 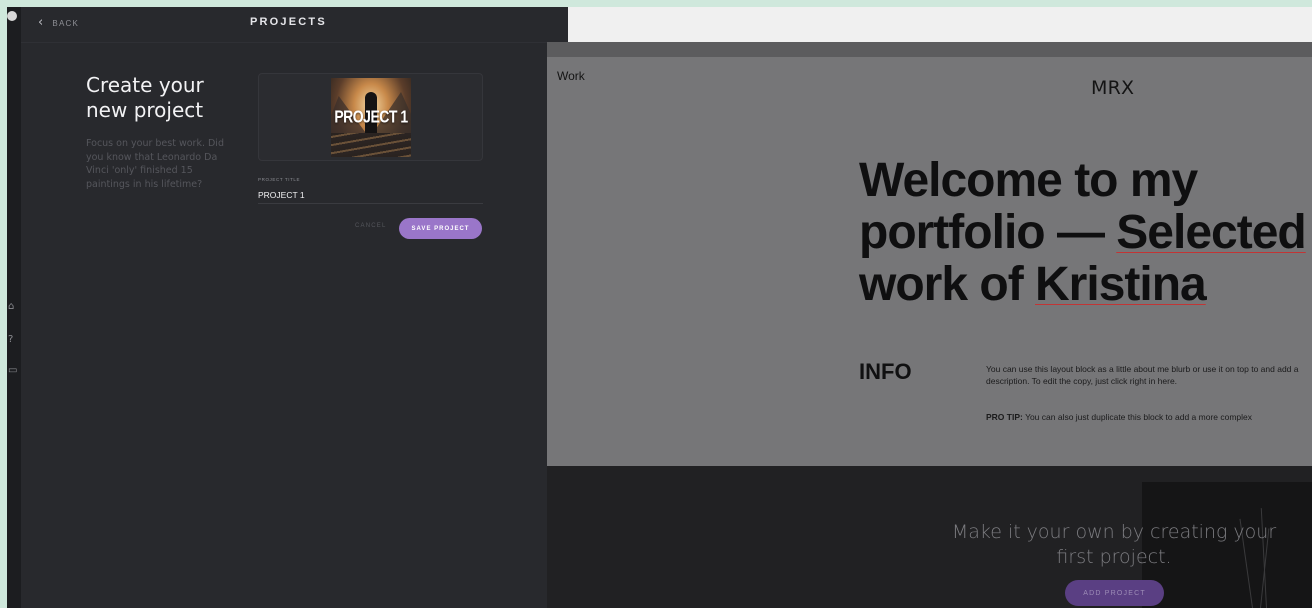 What do you see at coordinates (988, 232) in the screenshot?
I see `hero-line-2a: portfolio —` at bounding box center [988, 232].